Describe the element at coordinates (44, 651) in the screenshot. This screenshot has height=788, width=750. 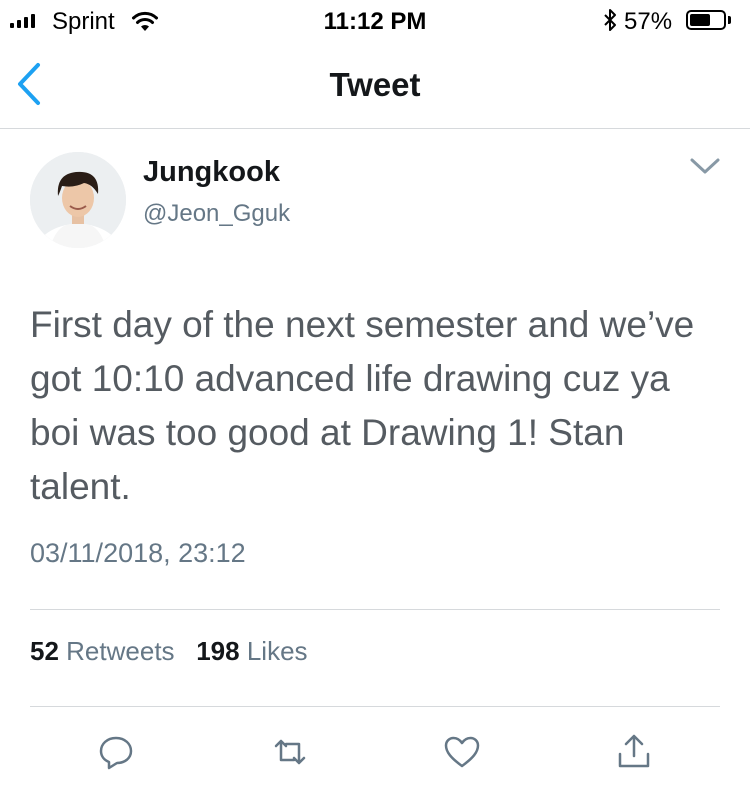
I see `retweet-count: 52` at that location.